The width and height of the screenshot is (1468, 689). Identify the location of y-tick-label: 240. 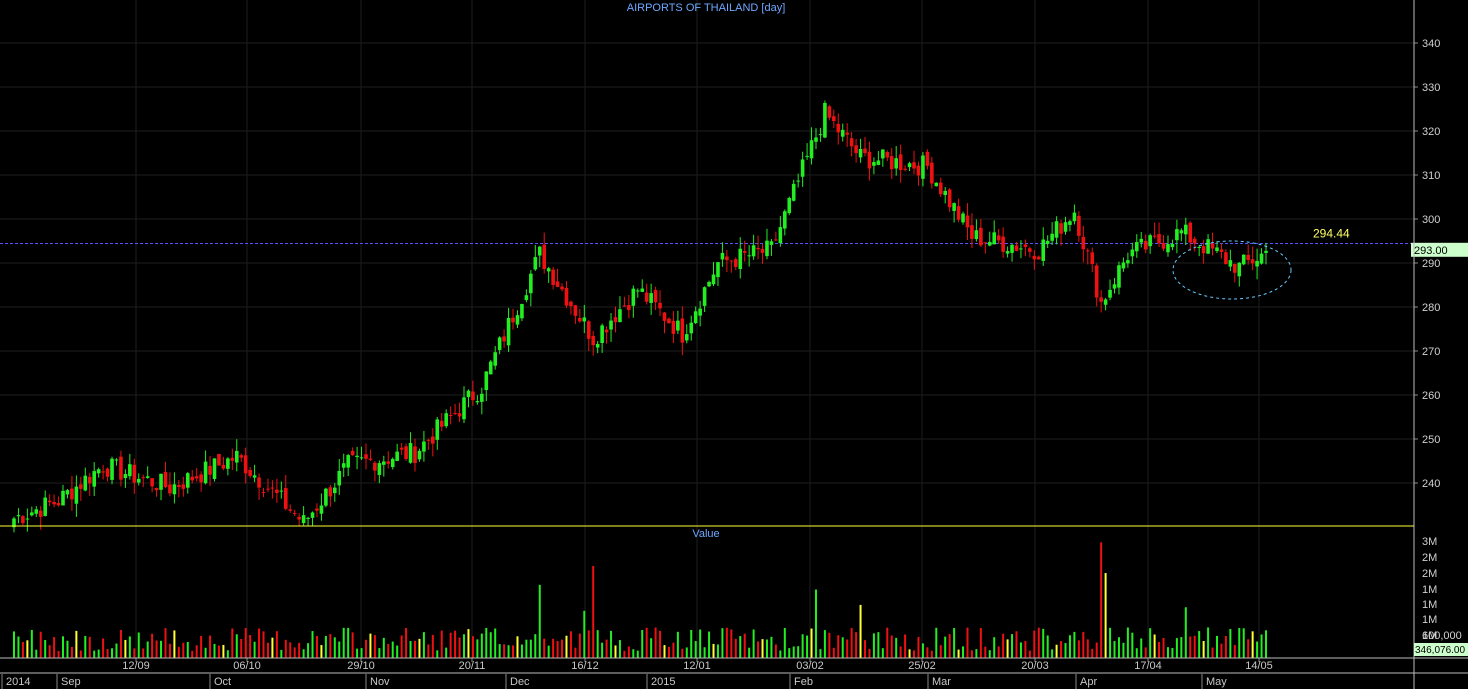
(1431, 484).